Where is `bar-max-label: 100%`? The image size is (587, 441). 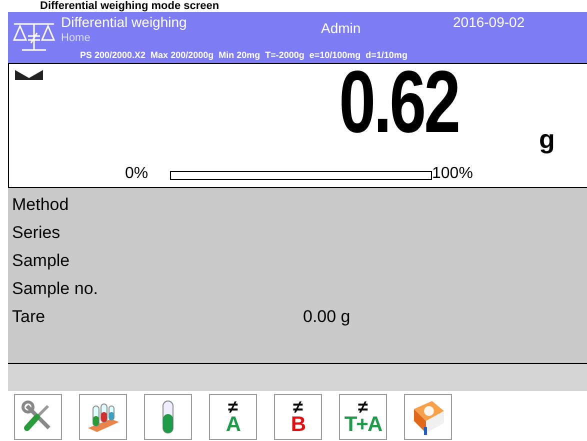
bar-max-label: 100% is located at coordinates (452, 174).